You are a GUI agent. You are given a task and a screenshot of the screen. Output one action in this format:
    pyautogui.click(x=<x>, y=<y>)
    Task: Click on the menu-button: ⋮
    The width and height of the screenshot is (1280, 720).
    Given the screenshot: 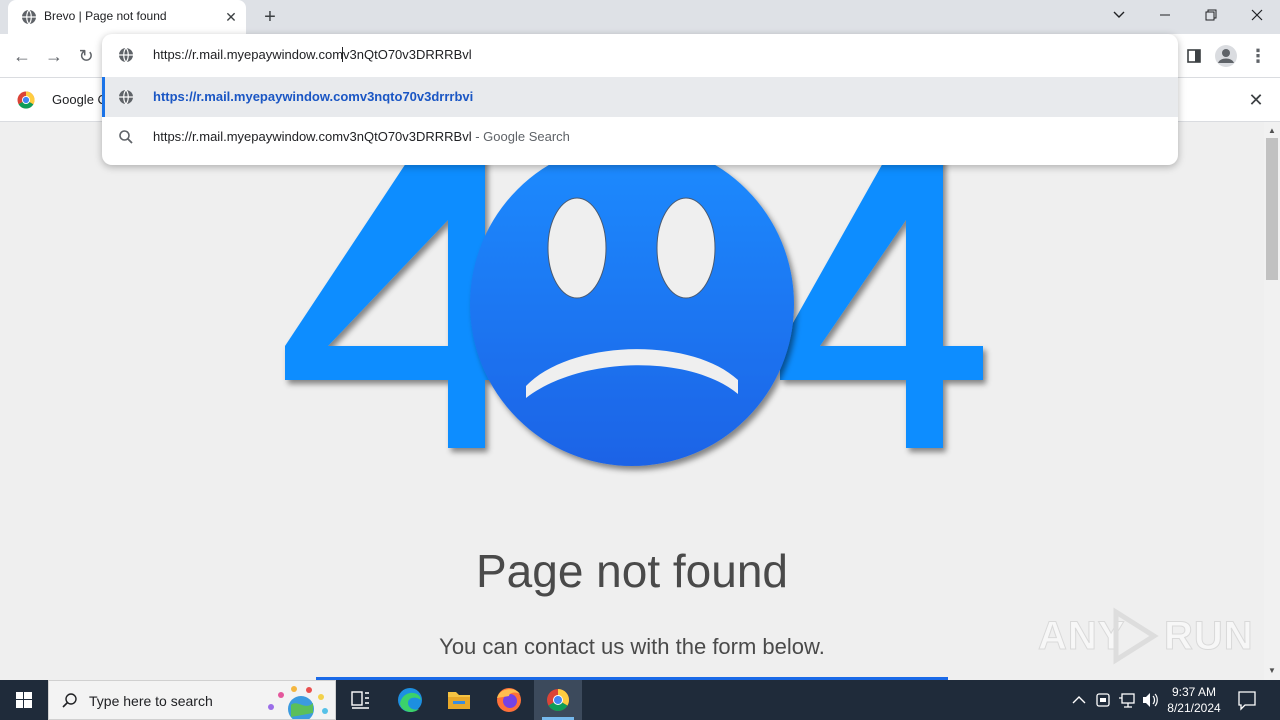 What is the action you would take?
    pyautogui.click(x=1258, y=56)
    